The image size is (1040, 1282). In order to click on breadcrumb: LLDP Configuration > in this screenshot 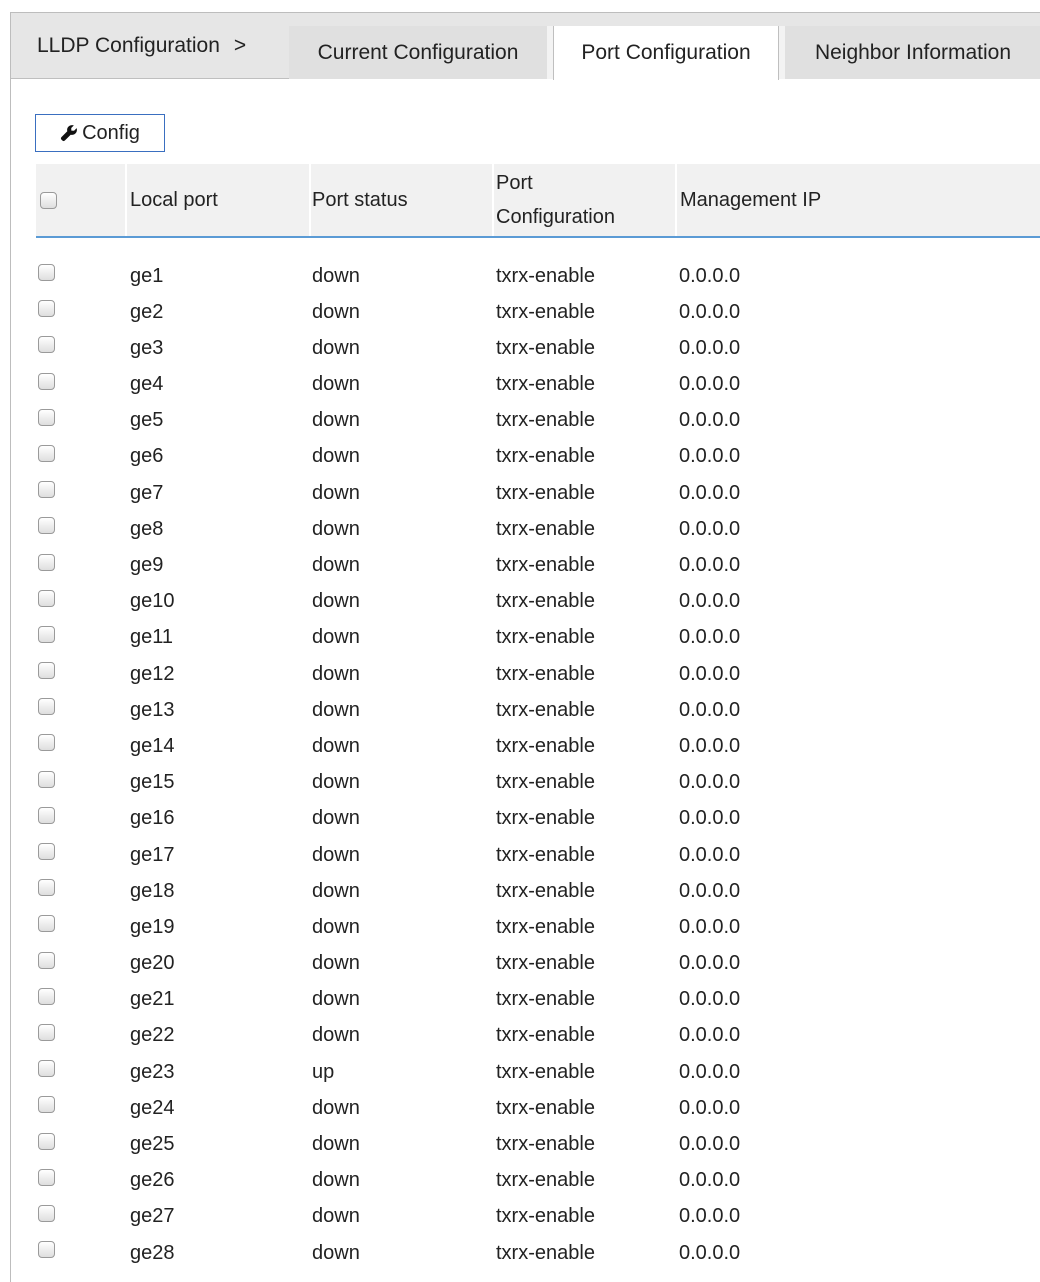, I will do `click(149, 46)`.